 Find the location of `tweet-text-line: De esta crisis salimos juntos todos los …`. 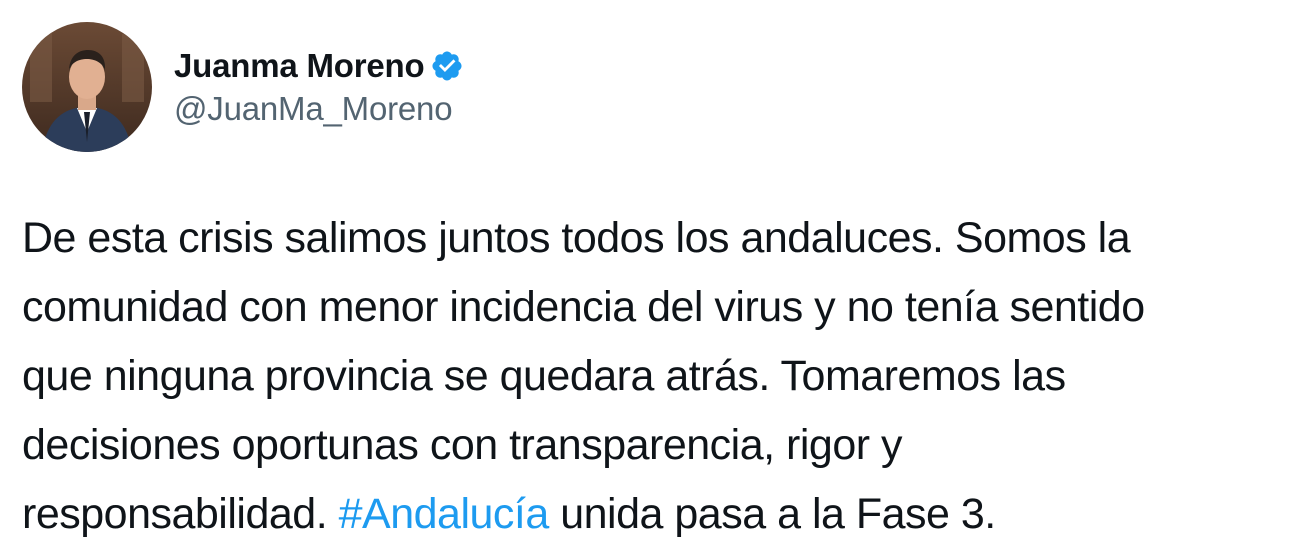

tweet-text-line: De esta crisis salimos juntos todos los … is located at coordinates (576, 238).